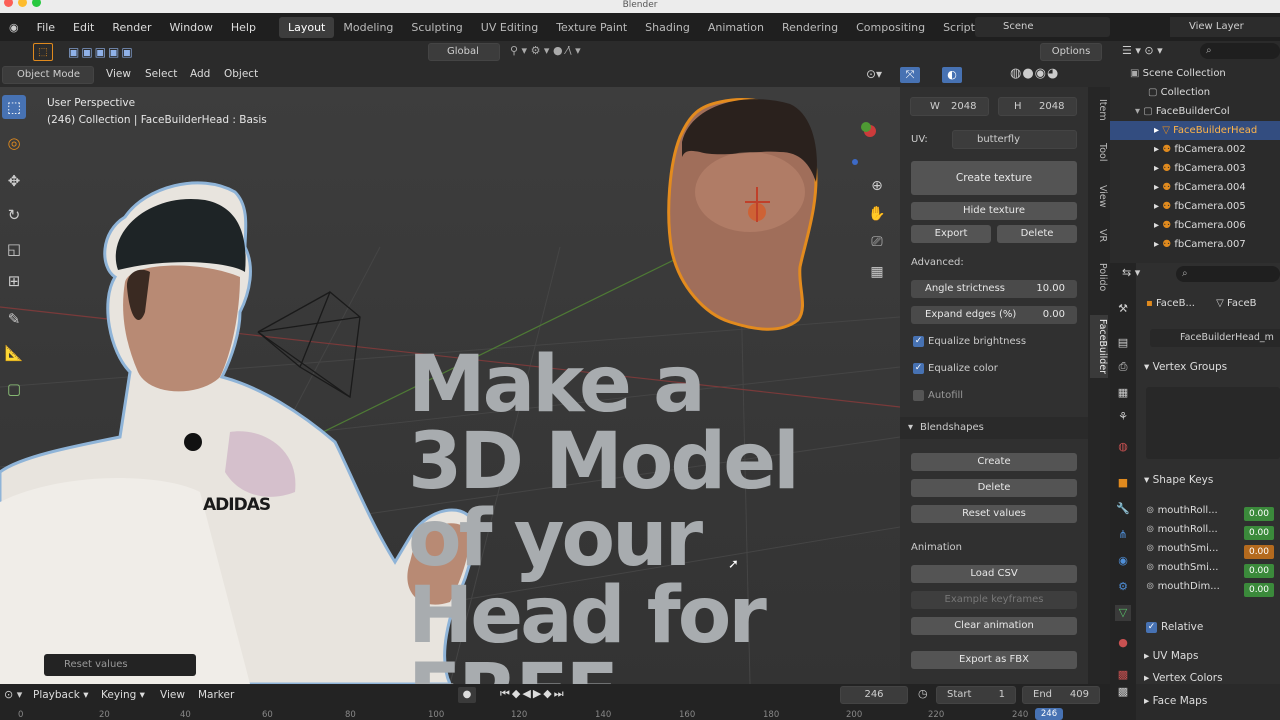  Describe the element at coordinates (1123, 643) in the screenshot. I see `material-properties-icon: ●` at that location.